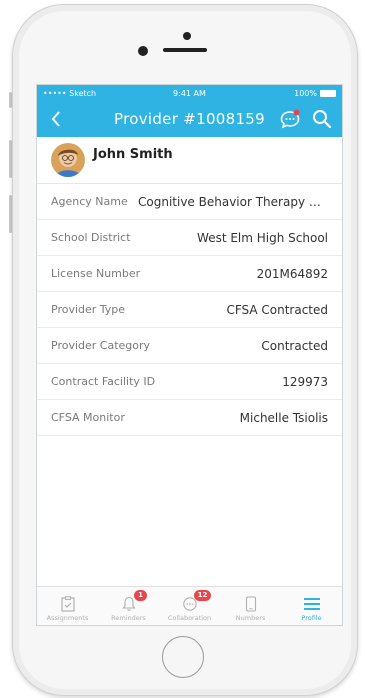 This screenshot has width=365, height=698. What do you see at coordinates (189, 382) in the screenshot?
I see `detail-row-contract-facility-id: Contract Facility ID 129973` at bounding box center [189, 382].